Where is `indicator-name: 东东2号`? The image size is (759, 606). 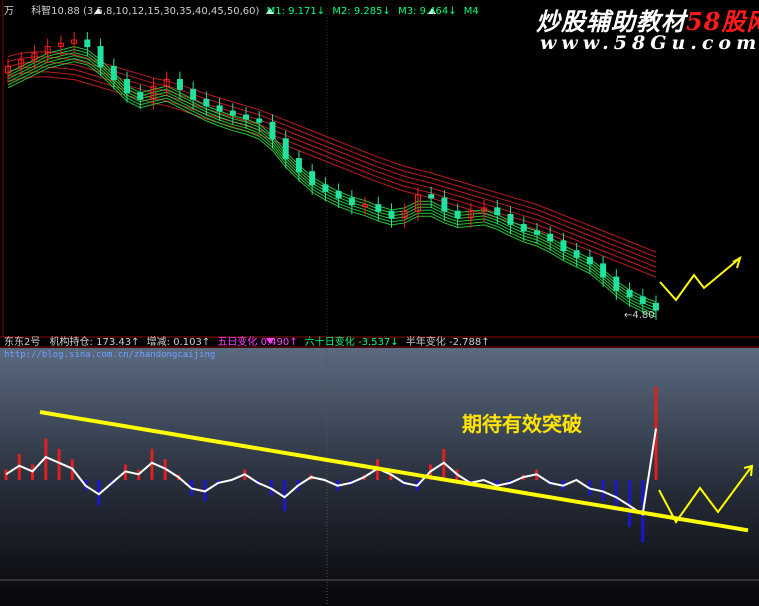 indicator-name: 东东2号 is located at coordinates (22, 342).